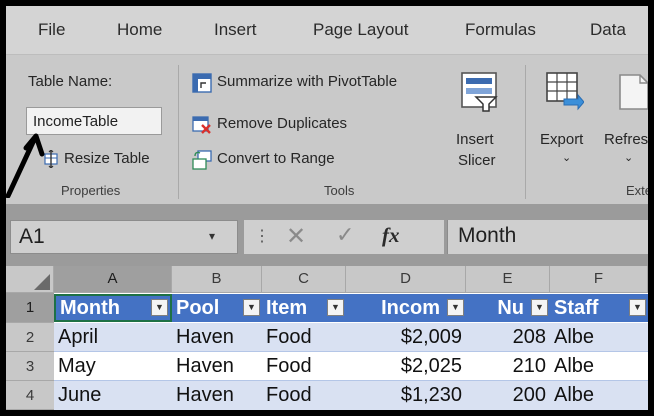 The height and width of the screenshot is (416, 654). What do you see at coordinates (202, 83) in the screenshot?
I see `pivot-table-icon` at bounding box center [202, 83].